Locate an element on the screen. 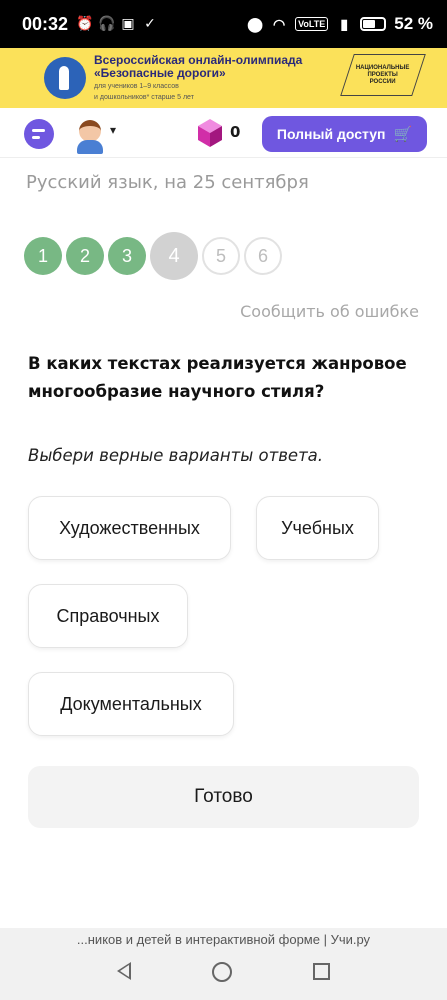 This screenshot has width=447, height=1000. banner-sub-1: для учеников 1–9 классов is located at coordinates (136, 86).